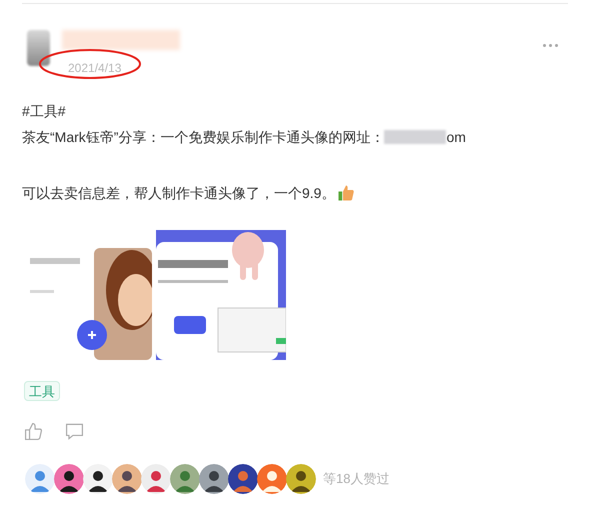 The height and width of the screenshot is (514, 590). Describe the element at coordinates (346, 193) in the screenshot. I see `thumbs-up-icon` at that location.